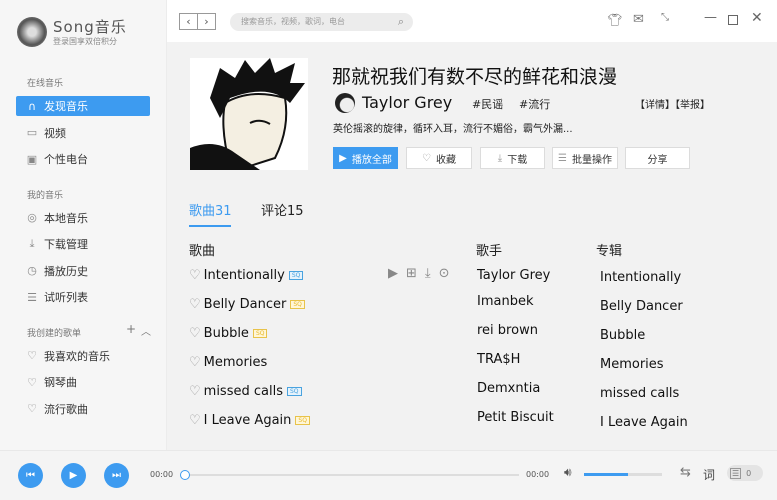  I want to click on minimize-icon: —, so click(710, 17).